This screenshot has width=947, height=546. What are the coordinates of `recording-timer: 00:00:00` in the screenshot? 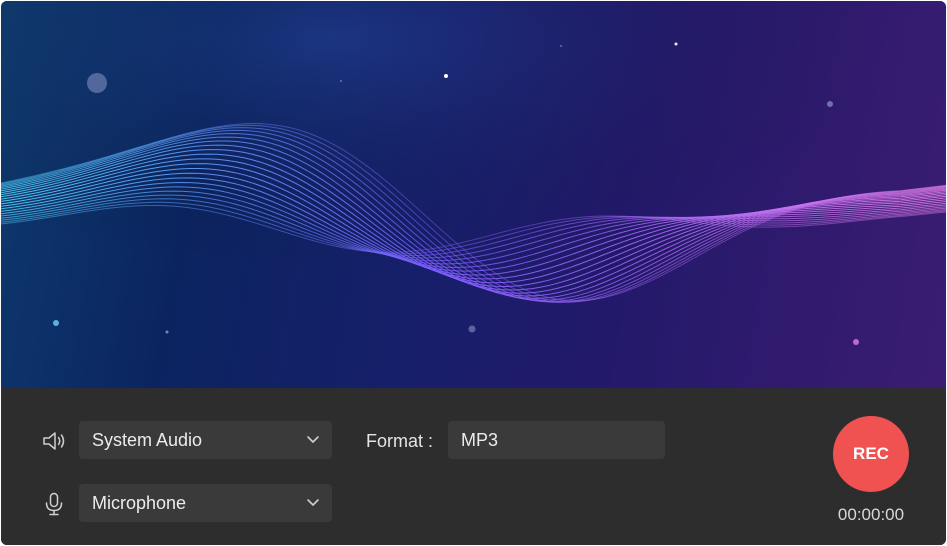 It's located at (871, 514).